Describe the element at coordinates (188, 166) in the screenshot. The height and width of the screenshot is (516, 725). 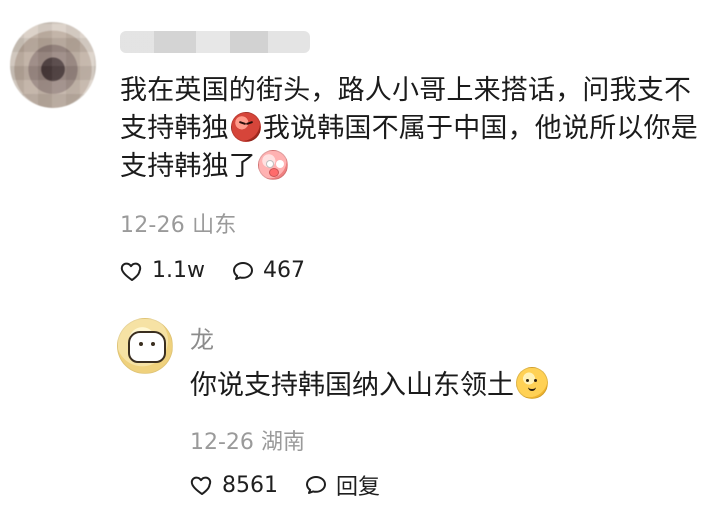
I see `comment-line-3-text: 支持韩独了` at that location.